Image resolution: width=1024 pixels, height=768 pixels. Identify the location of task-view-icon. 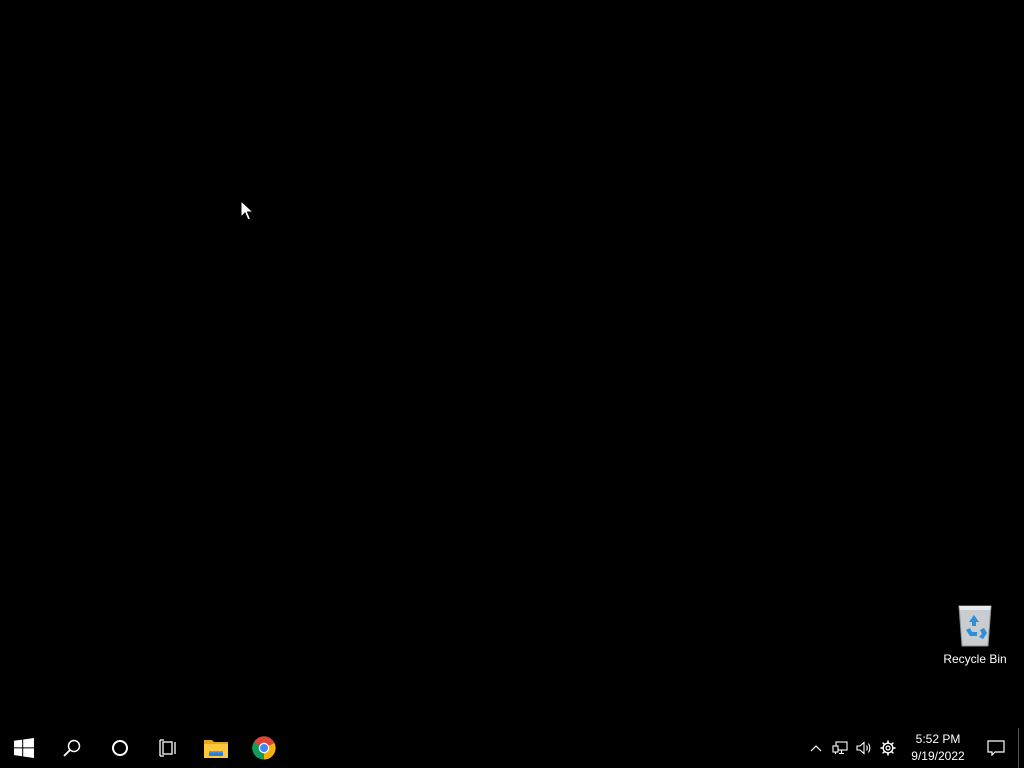
(167, 748).